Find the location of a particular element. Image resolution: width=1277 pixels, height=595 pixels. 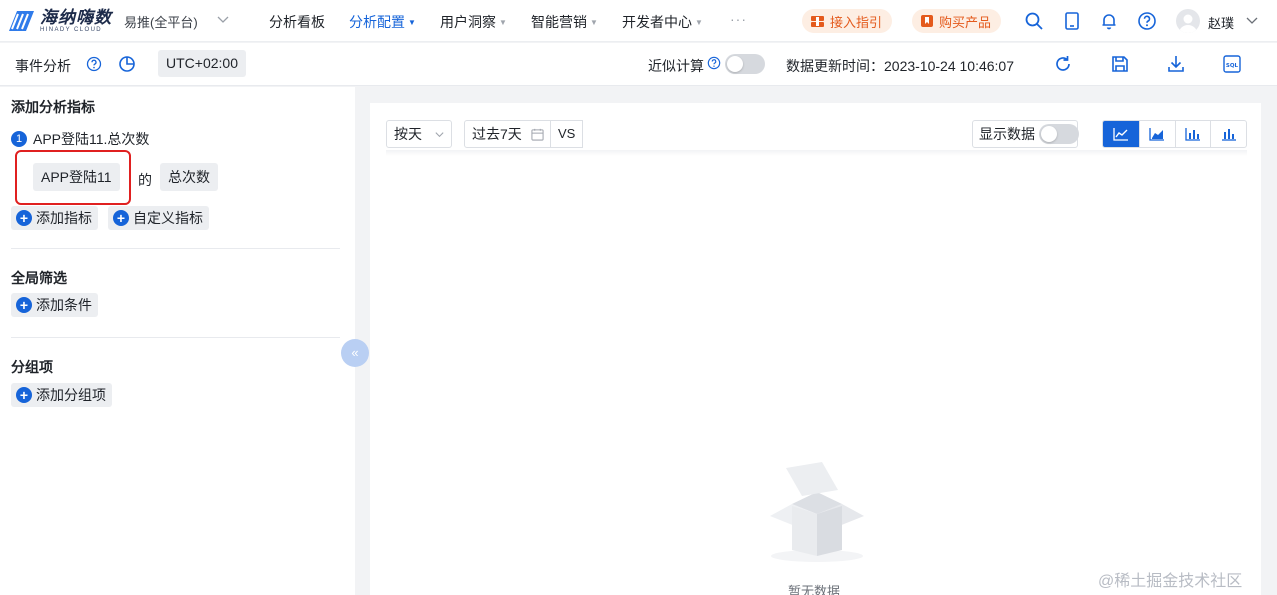

area-chart-button is located at coordinates (1156, 134).